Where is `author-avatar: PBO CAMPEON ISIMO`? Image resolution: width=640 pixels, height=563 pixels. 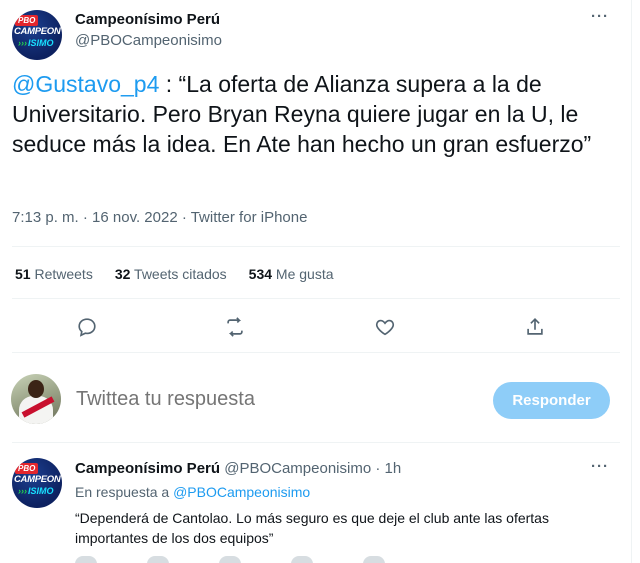 author-avatar: PBO CAMPEON ISIMO is located at coordinates (37, 35).